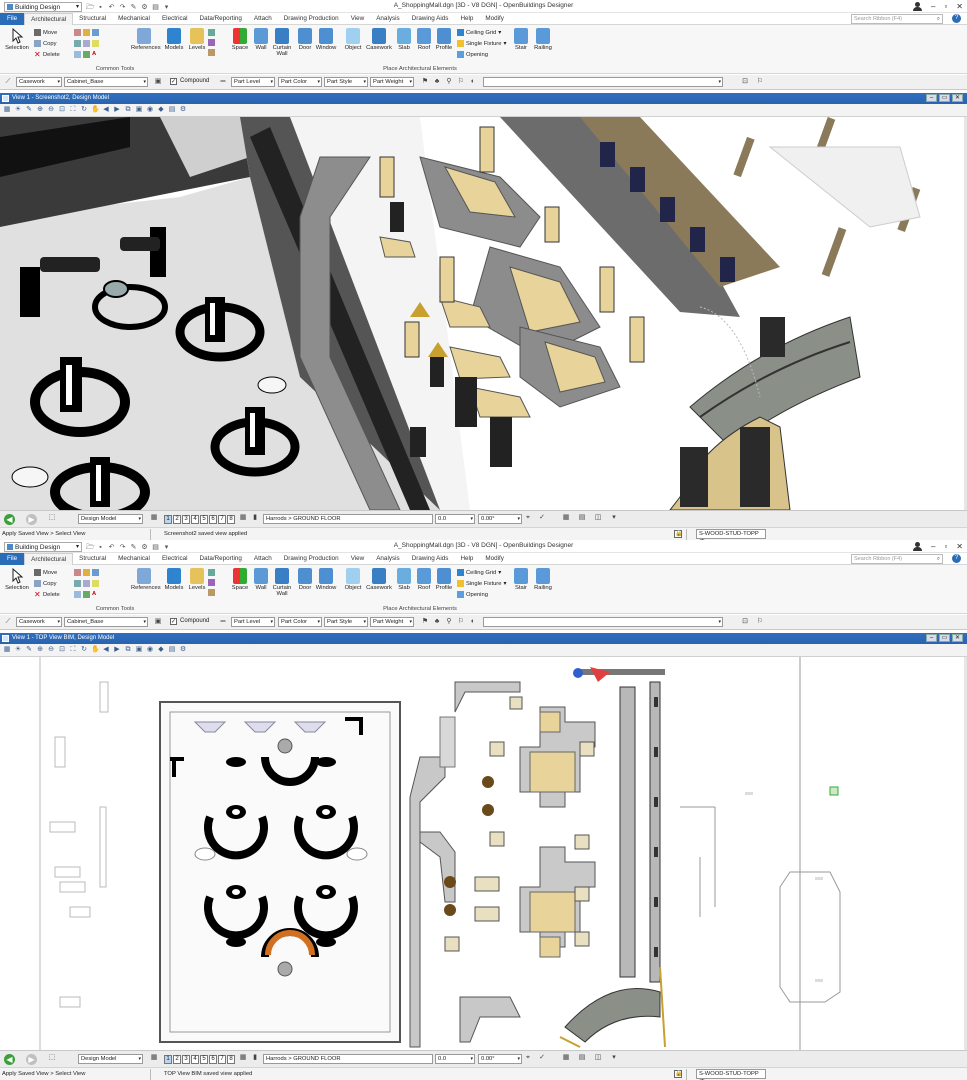  I want to click on rotate-view-icon: ↻, so click(84, 110).